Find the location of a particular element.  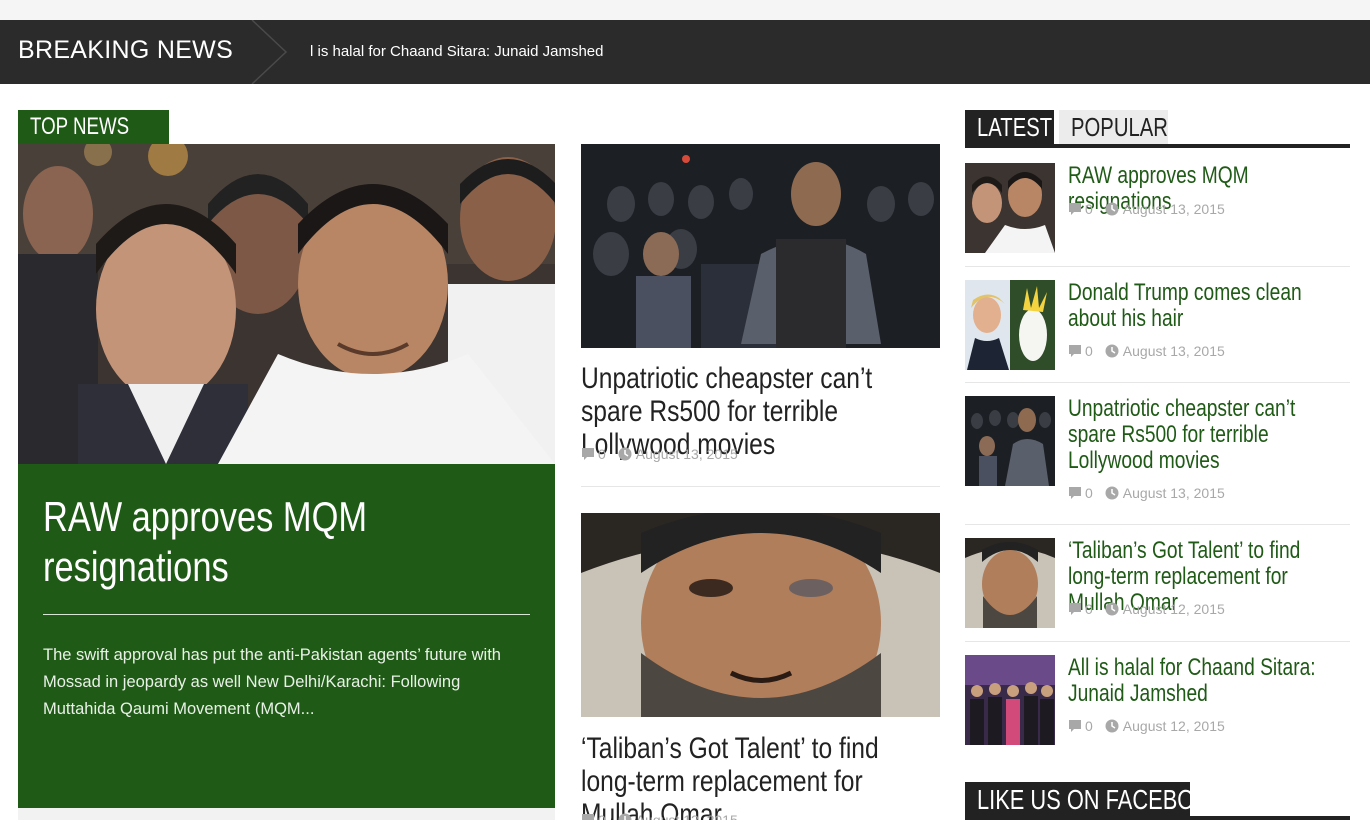

feature-divider is located at coordinates (286, 614).